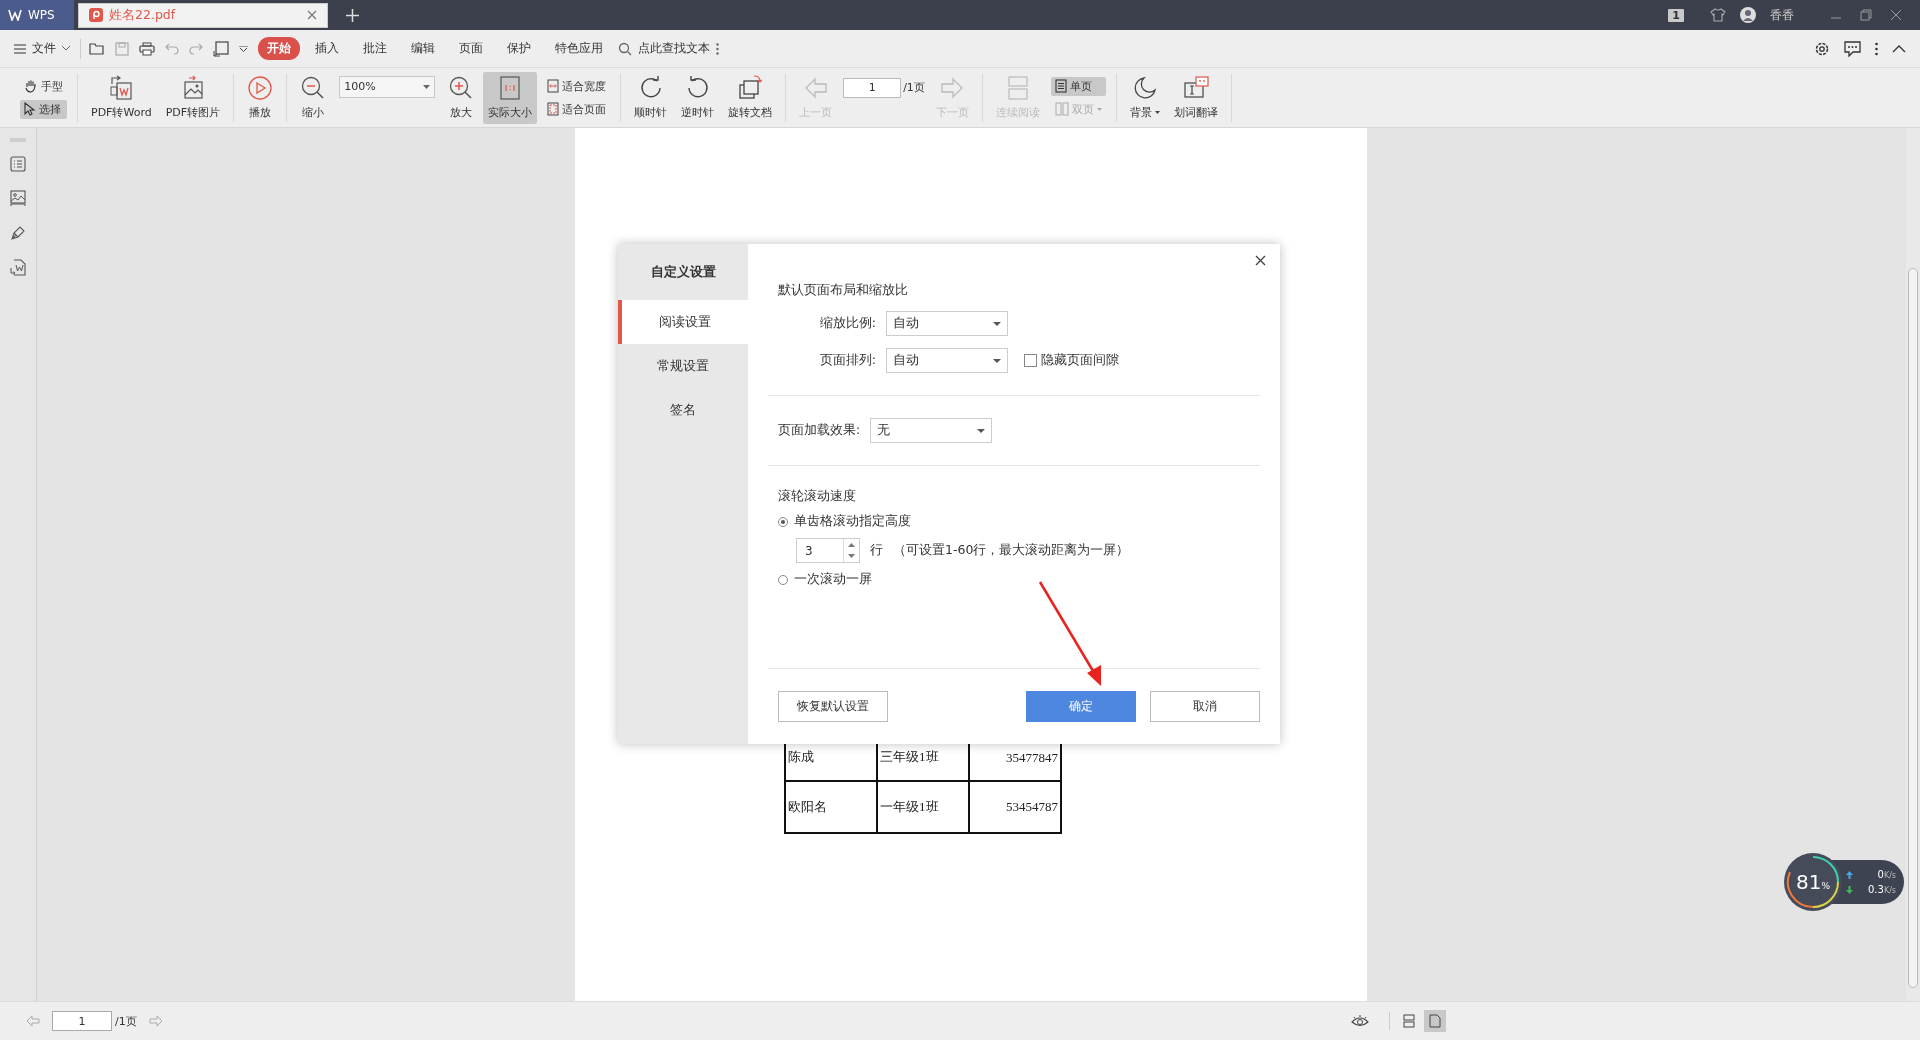 This screenshot has width=1920, height=1040. Describe the element at coordinates (847, 360) in the screenshot. I see `field-label: 页面排列:` at that location.